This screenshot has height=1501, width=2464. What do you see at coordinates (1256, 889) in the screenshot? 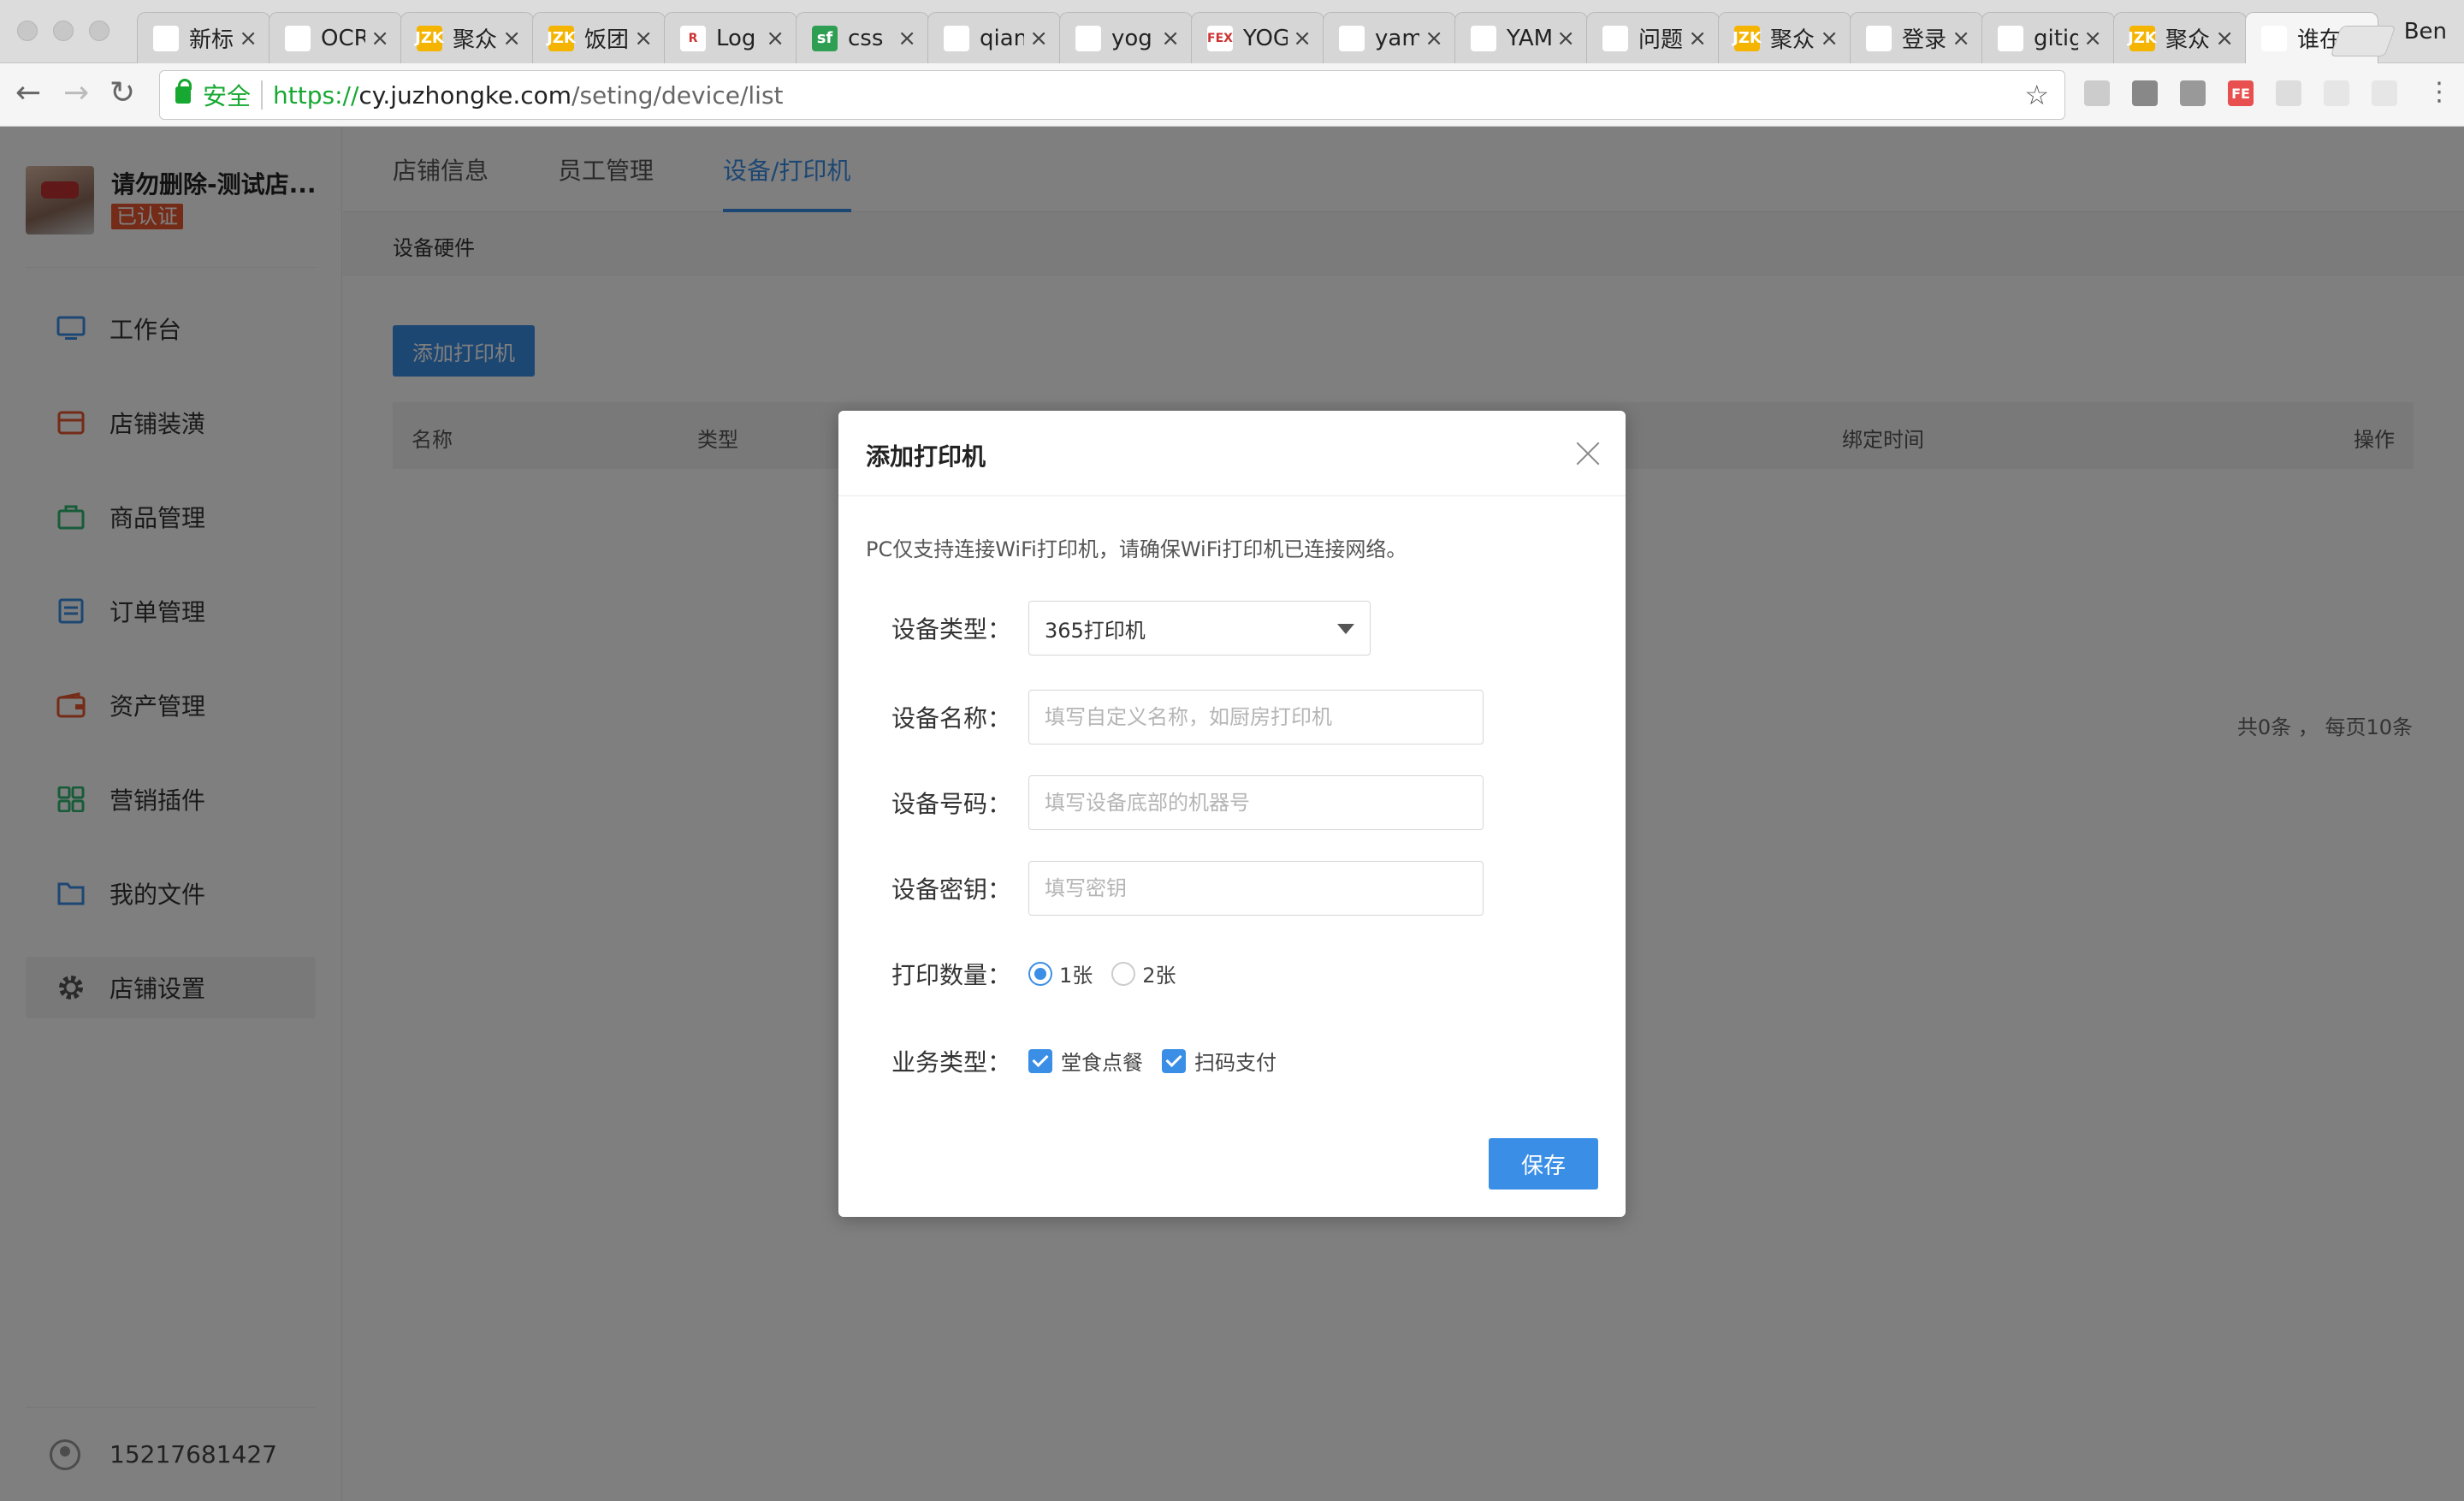
I see `device-key-input` at bounding box center [1256, 889].